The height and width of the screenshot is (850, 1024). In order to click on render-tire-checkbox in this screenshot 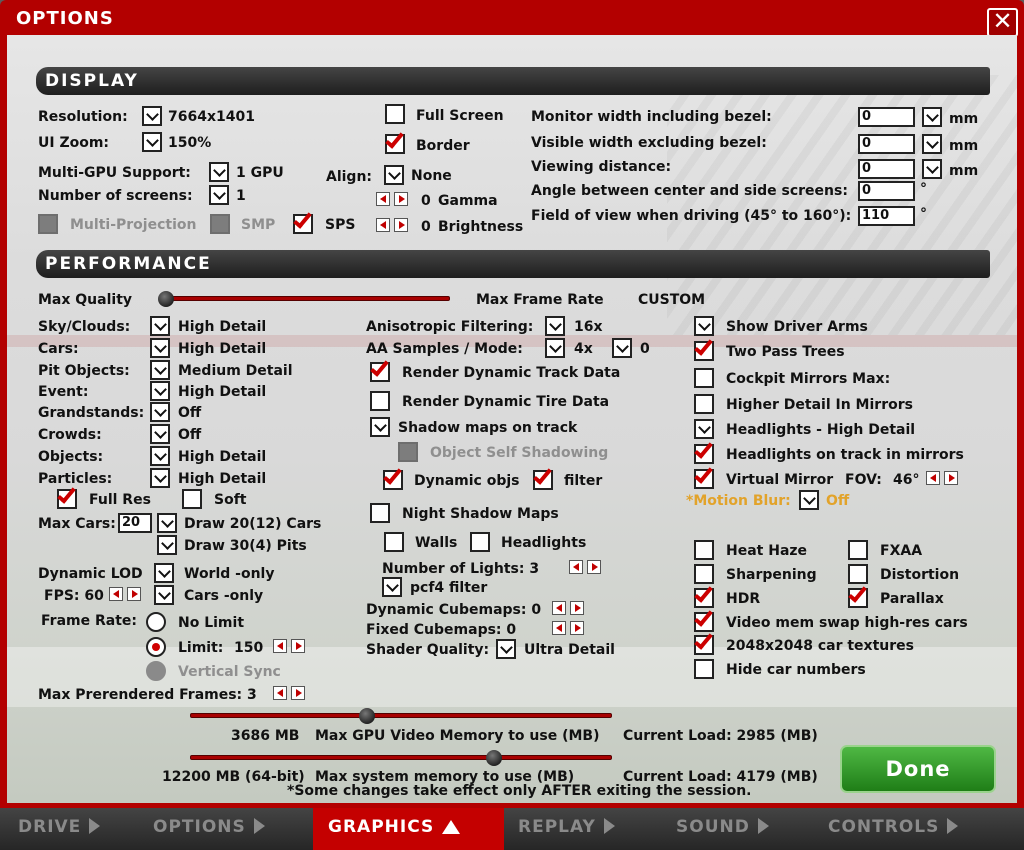, I will do `click(380, 401)`.